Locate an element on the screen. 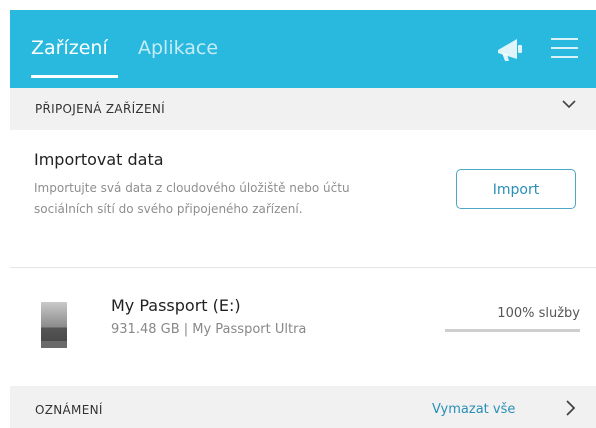 Image resolution: width=596 pixels, height=428 pixels. chevron-right-icon is located at coordinates (570, 408).